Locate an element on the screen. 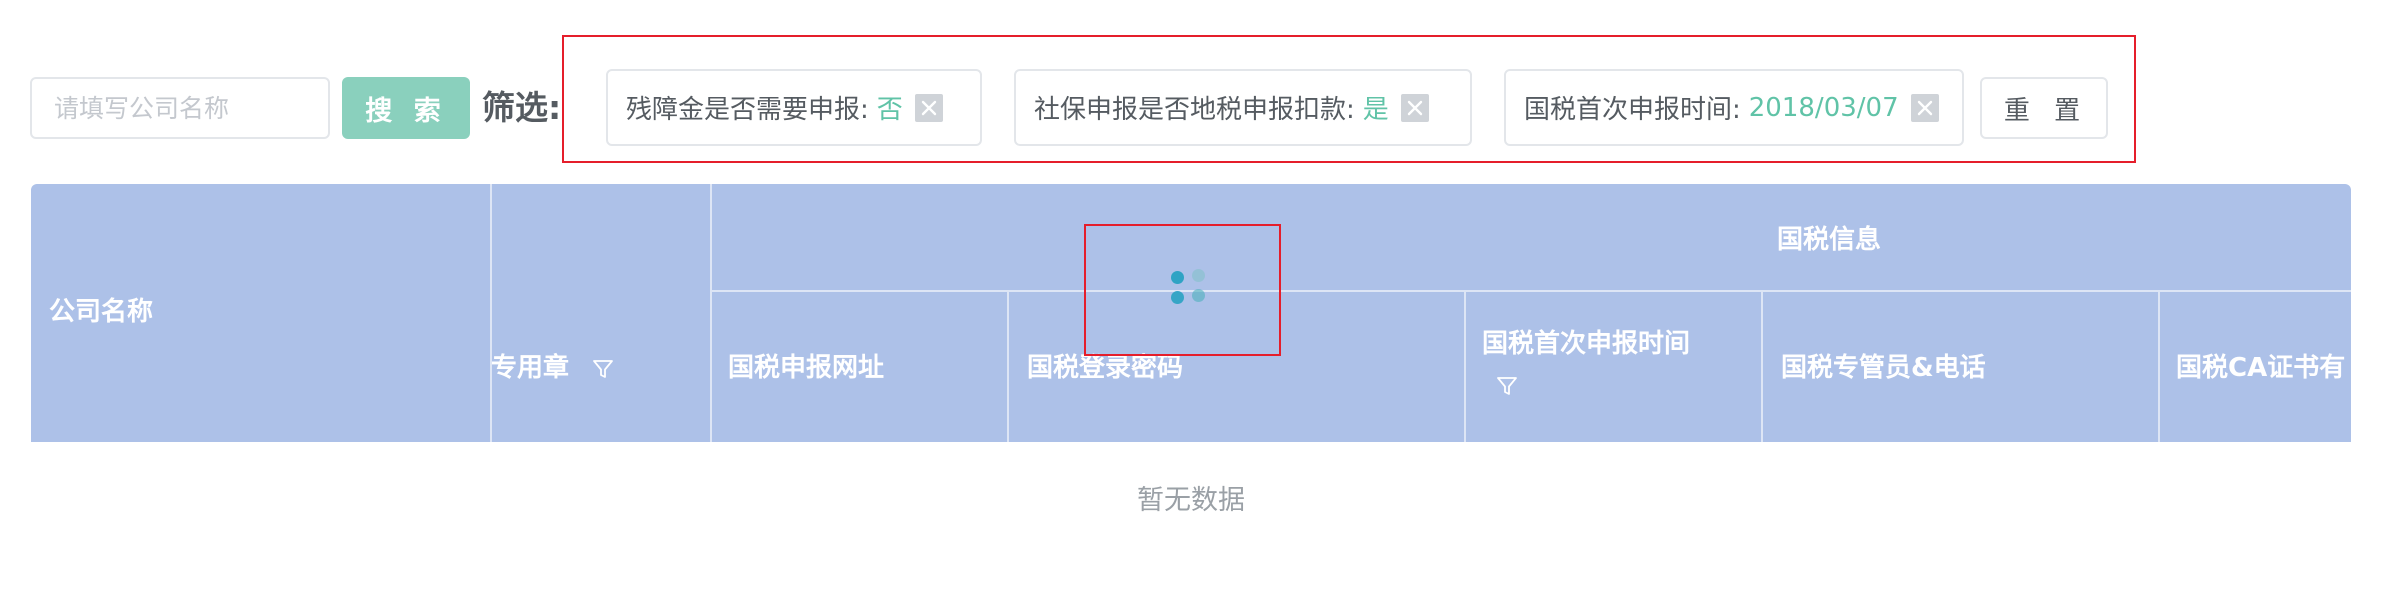 The height and width of the screenshot is (602, 2388). column-header-label: 国税首次申报时间 is located at coordinates (1586, 344).